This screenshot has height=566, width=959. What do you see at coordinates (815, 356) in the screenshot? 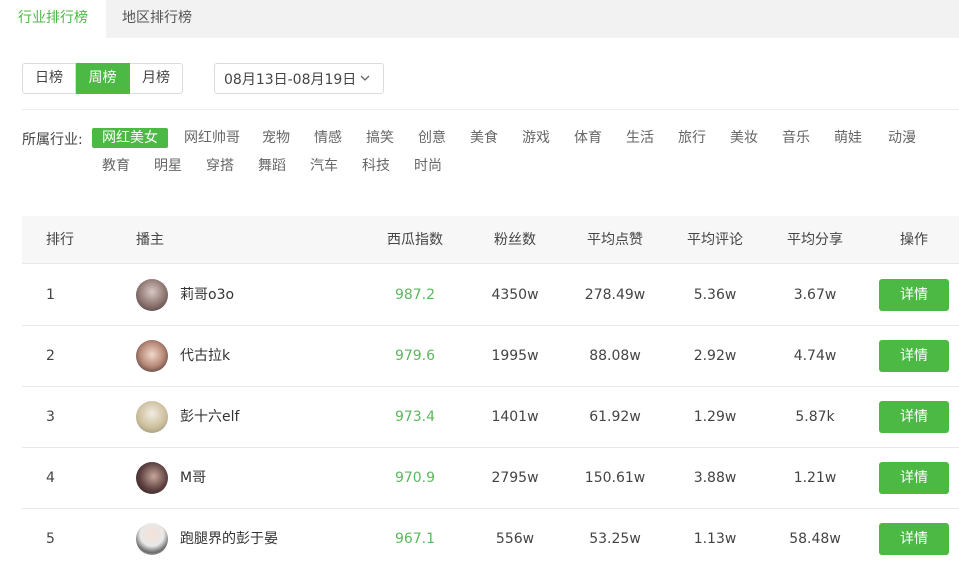
I see `shares-cell: 4.74w` at bounding box center [815, 356].